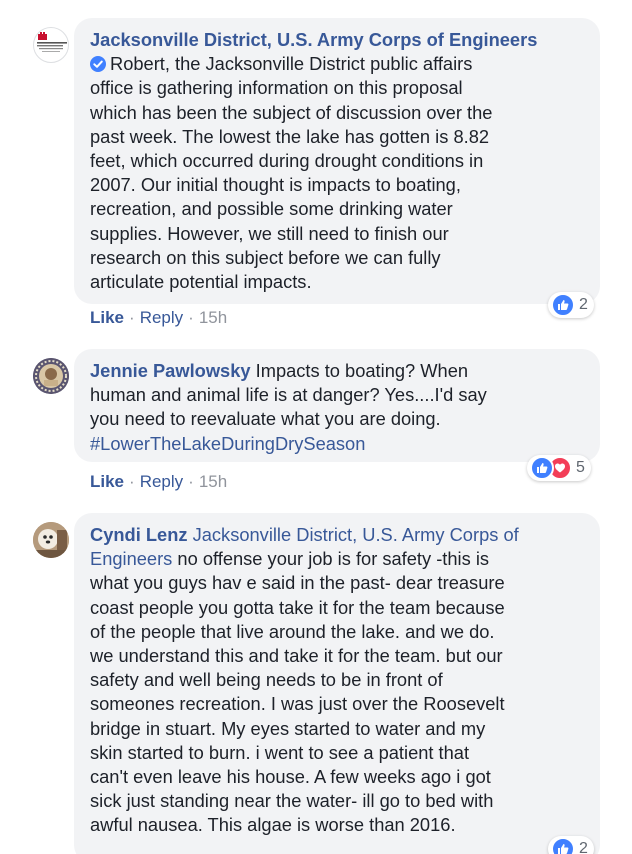  What do you see at coordinates (201, 282) in the screenshot?
I see `comment-text-line: articulate potential impacts.` at bounding box center [201, 282].